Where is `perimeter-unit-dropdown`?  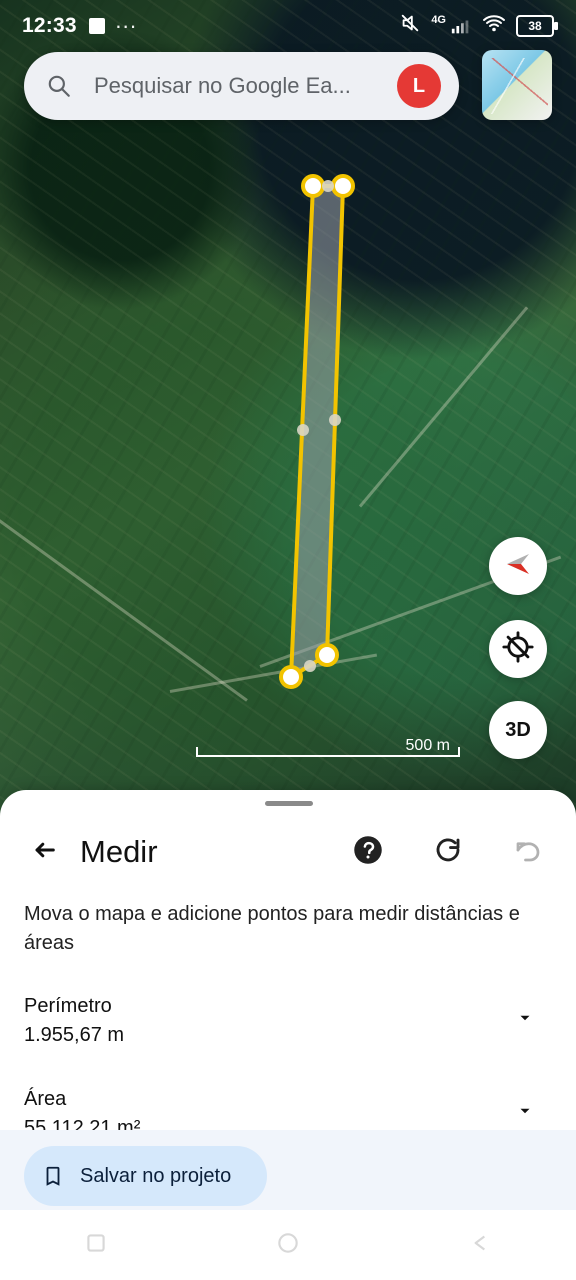
perimeter-unit-dropdown is located at coordinates (525, 1020).